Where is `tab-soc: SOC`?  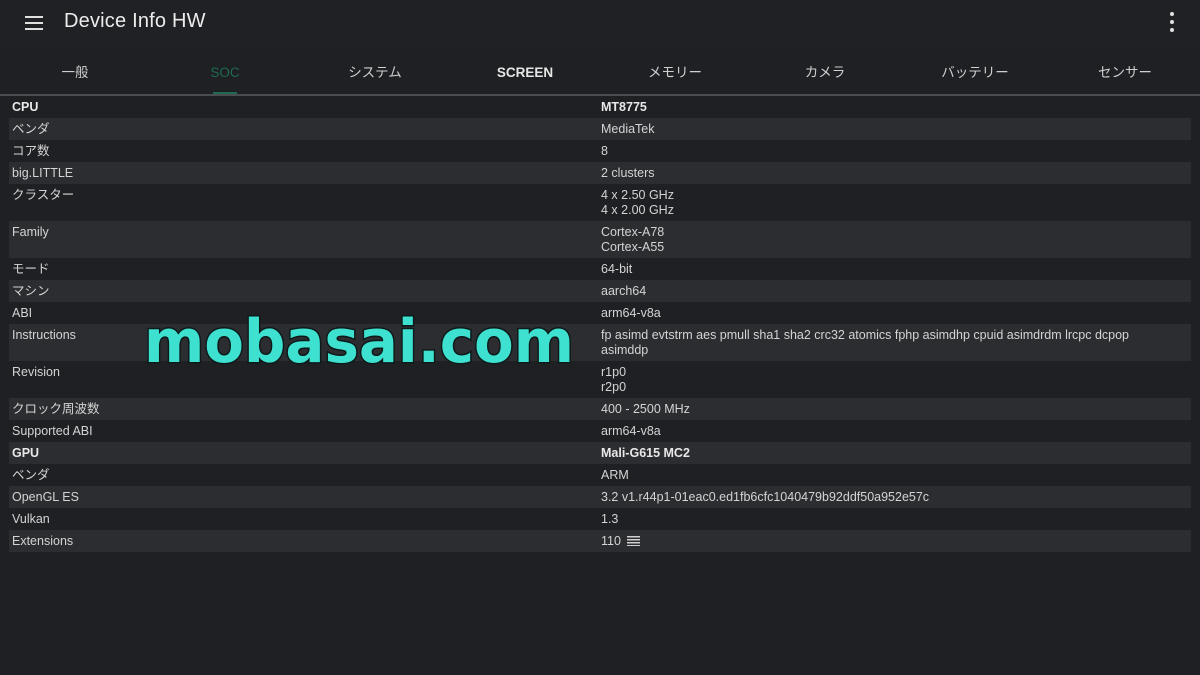
tab-soc: SOC is located at coordinates (225, 73).